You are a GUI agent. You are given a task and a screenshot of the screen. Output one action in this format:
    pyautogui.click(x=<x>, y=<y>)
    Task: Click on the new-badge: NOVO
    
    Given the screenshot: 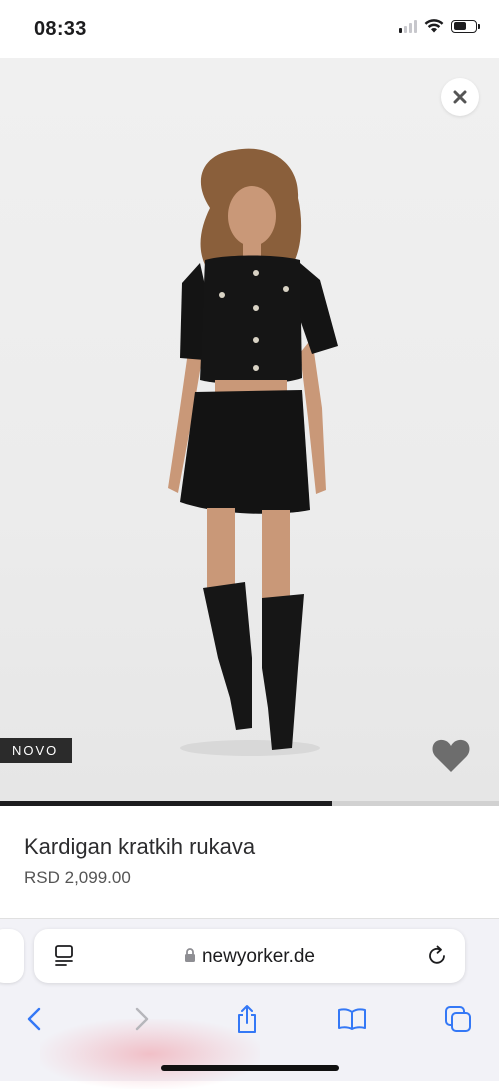 What is the action you would take?
    pyautogui.click(x=36, y=750)
    